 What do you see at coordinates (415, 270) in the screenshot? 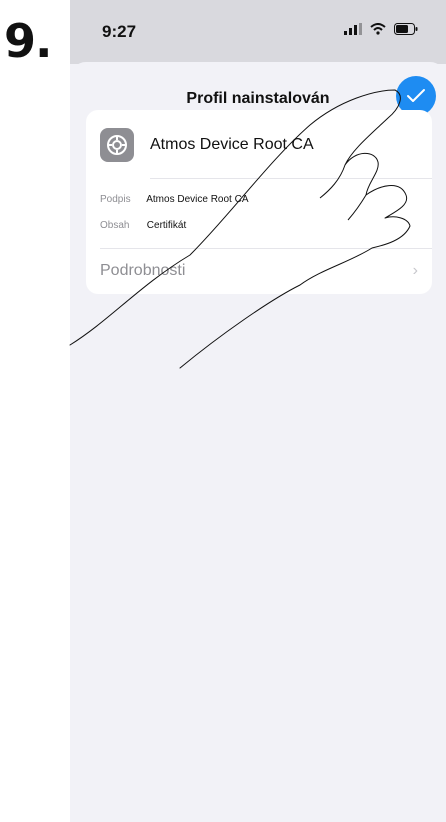
I see `chevron-right-icon: ›` at bounding box center [415, 270].